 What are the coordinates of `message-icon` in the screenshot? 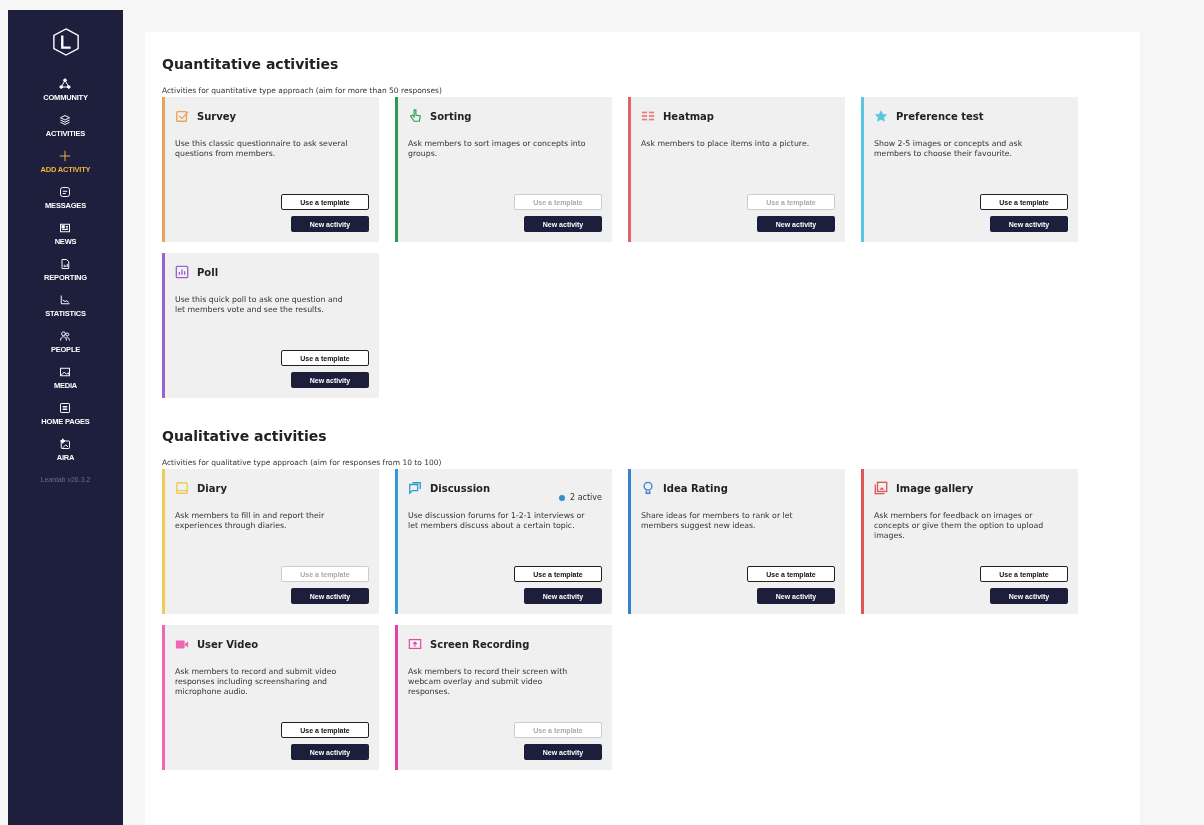 It's located at (65, 192).